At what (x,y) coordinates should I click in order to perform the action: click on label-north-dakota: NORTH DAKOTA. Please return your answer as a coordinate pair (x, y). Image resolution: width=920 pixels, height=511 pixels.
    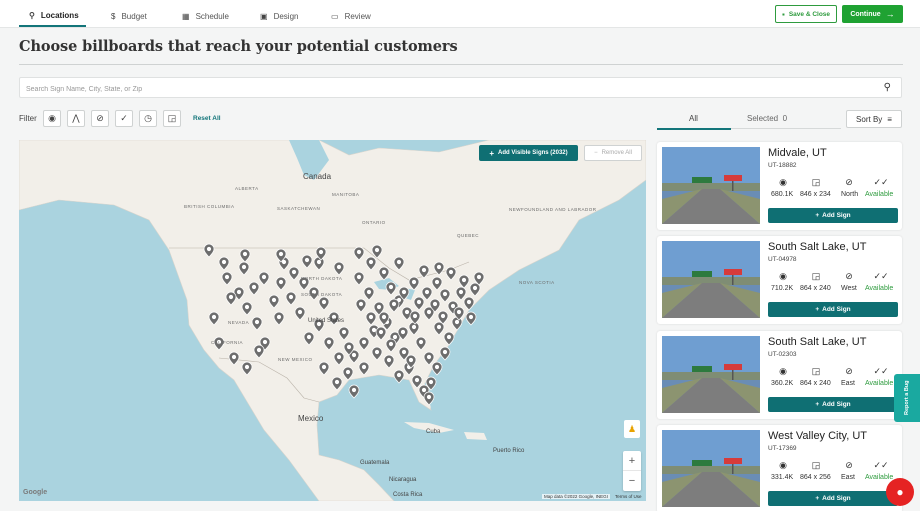
    Looking at the image, I should click on (322, 278).